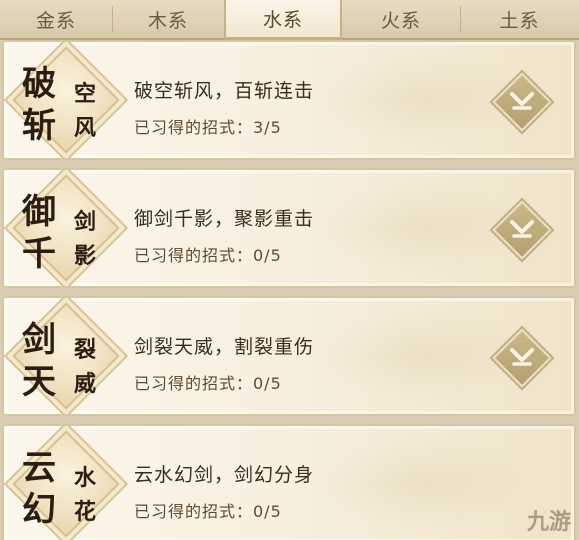  What do you see at coordinates (85, 478) in the screenshot?
I see `emblem-char: 水` at bounding box center [85, 478].